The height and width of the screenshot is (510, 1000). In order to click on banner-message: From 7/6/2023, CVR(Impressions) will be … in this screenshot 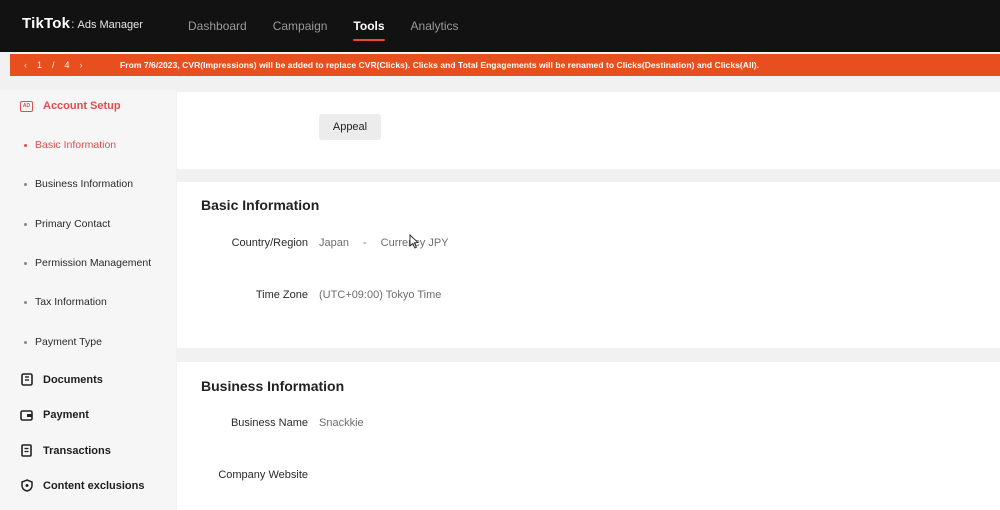, I will do `click(440, 65)`.